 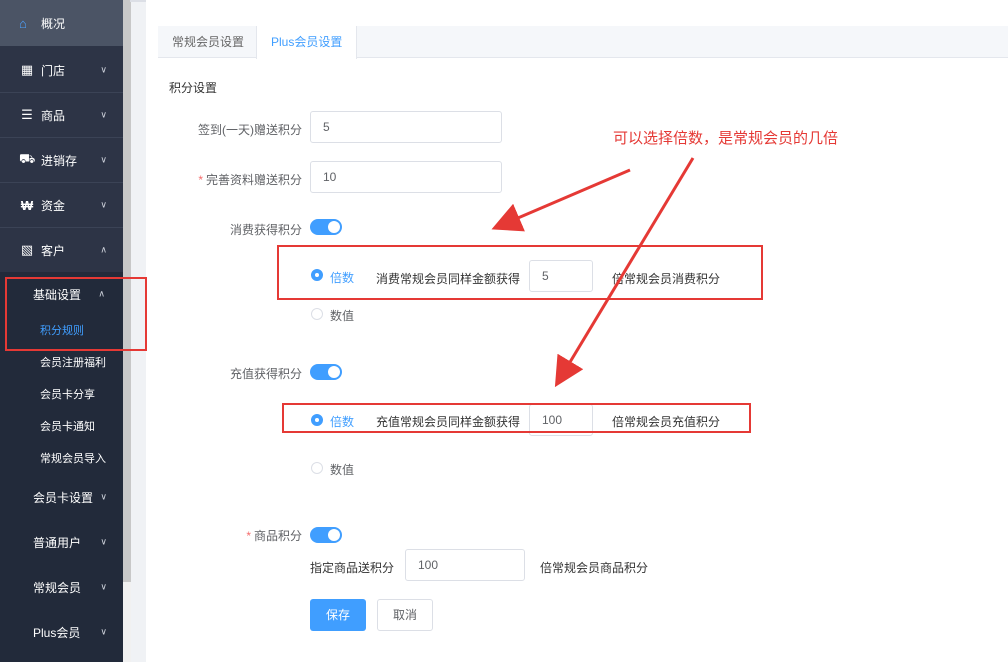 What do you see at coordinates (520, 272) in the screenshot?
I see `annotation-box-consume` at bounding box center [520, 272].